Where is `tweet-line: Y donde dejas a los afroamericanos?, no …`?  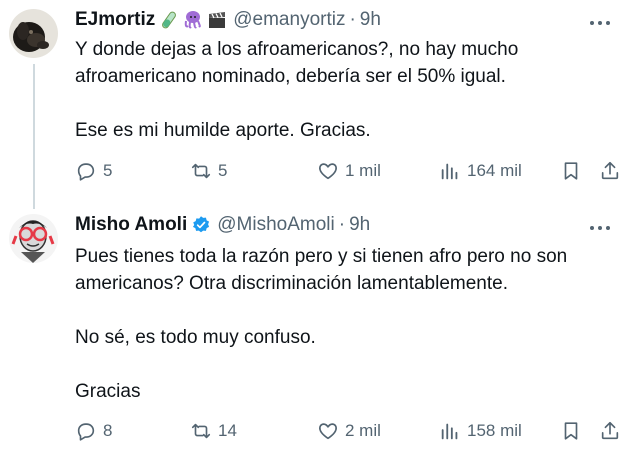
tweet-line: Y donde dejas a los afroamericanos?, no … is located at coordinates (297, 49).